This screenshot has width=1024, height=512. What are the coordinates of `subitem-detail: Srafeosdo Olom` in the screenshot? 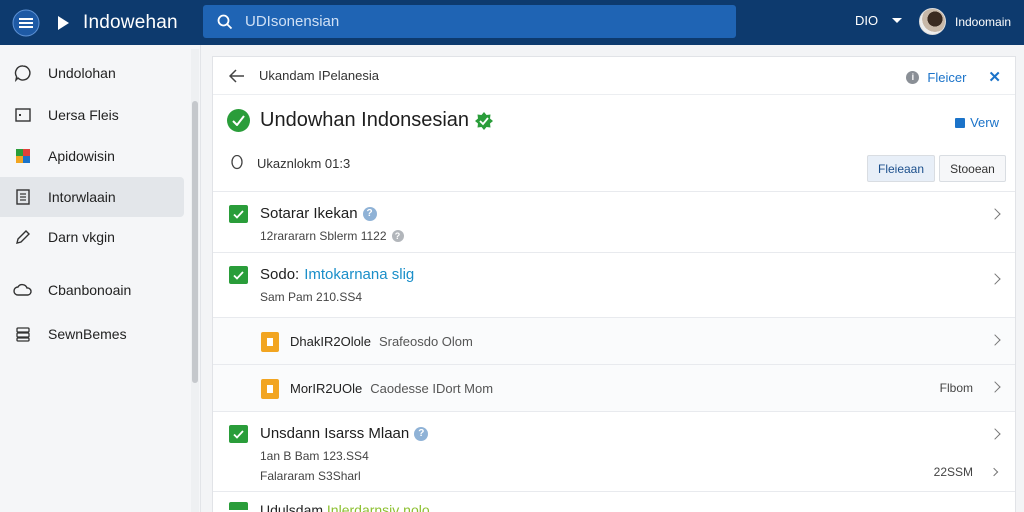 It's located at (425, 341).